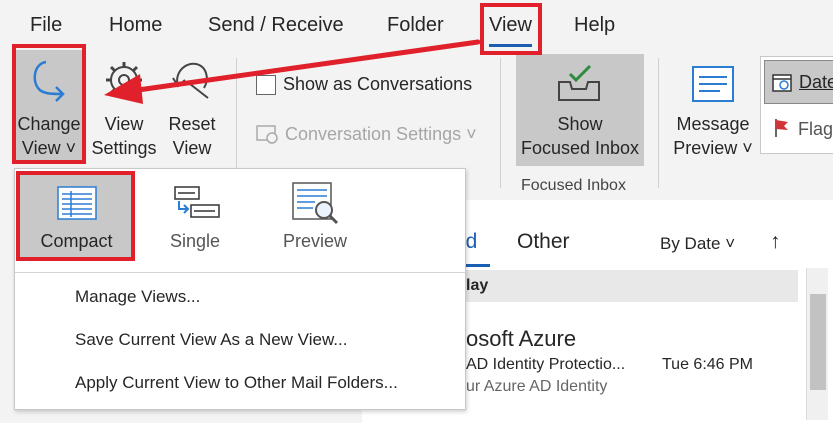  What do you see at coordinates (292, 71) in the screenshot?
I see `annotation-arrow` at bounding box center [292, 71].